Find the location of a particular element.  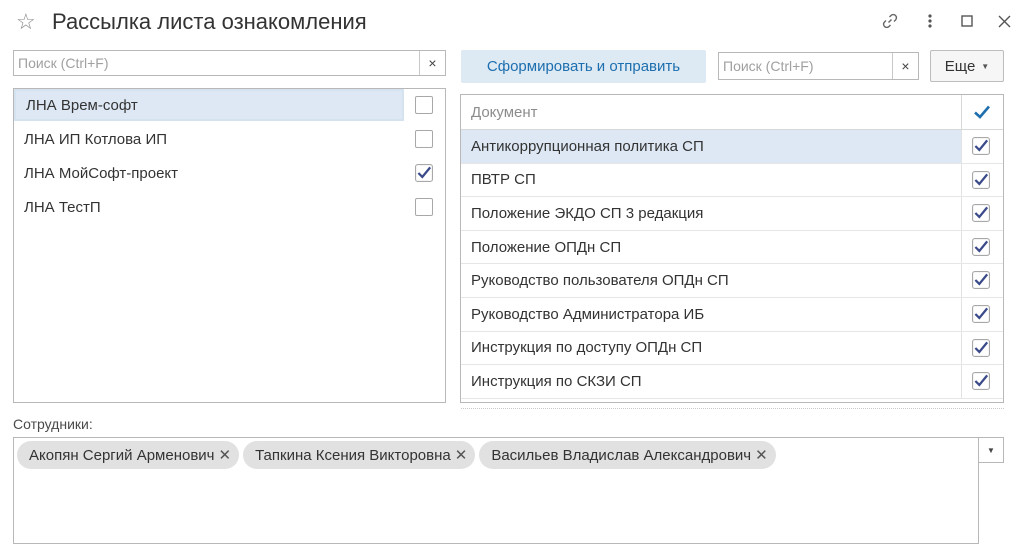

list-item: ЛНА МойСофт-проект is located at coordinates (229, 174).